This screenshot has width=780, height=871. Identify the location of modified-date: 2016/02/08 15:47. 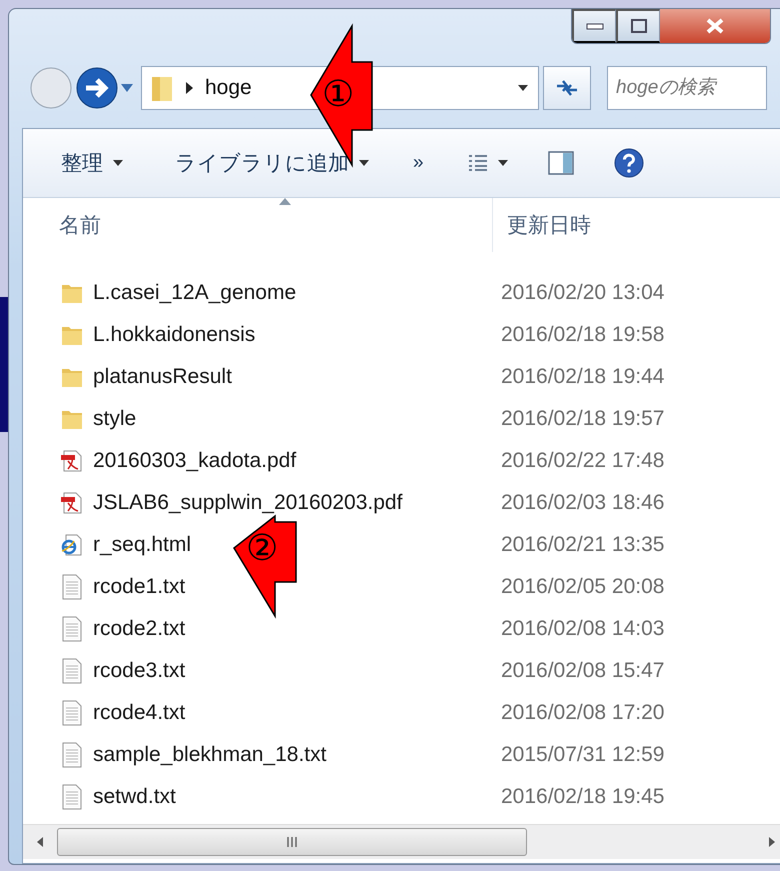
(582, 671).